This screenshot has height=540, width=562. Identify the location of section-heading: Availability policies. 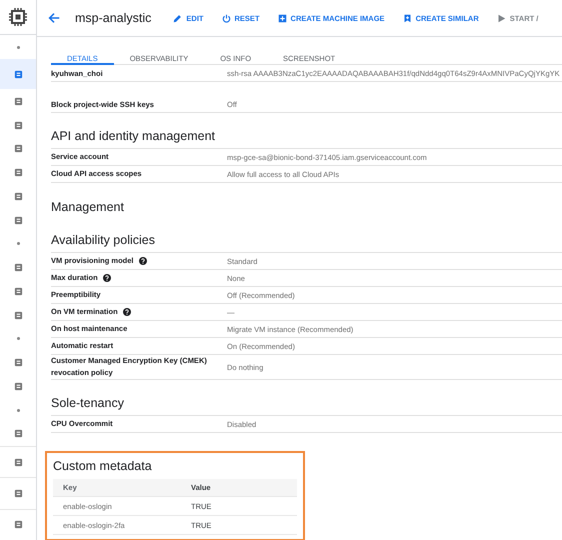
(103, 240).